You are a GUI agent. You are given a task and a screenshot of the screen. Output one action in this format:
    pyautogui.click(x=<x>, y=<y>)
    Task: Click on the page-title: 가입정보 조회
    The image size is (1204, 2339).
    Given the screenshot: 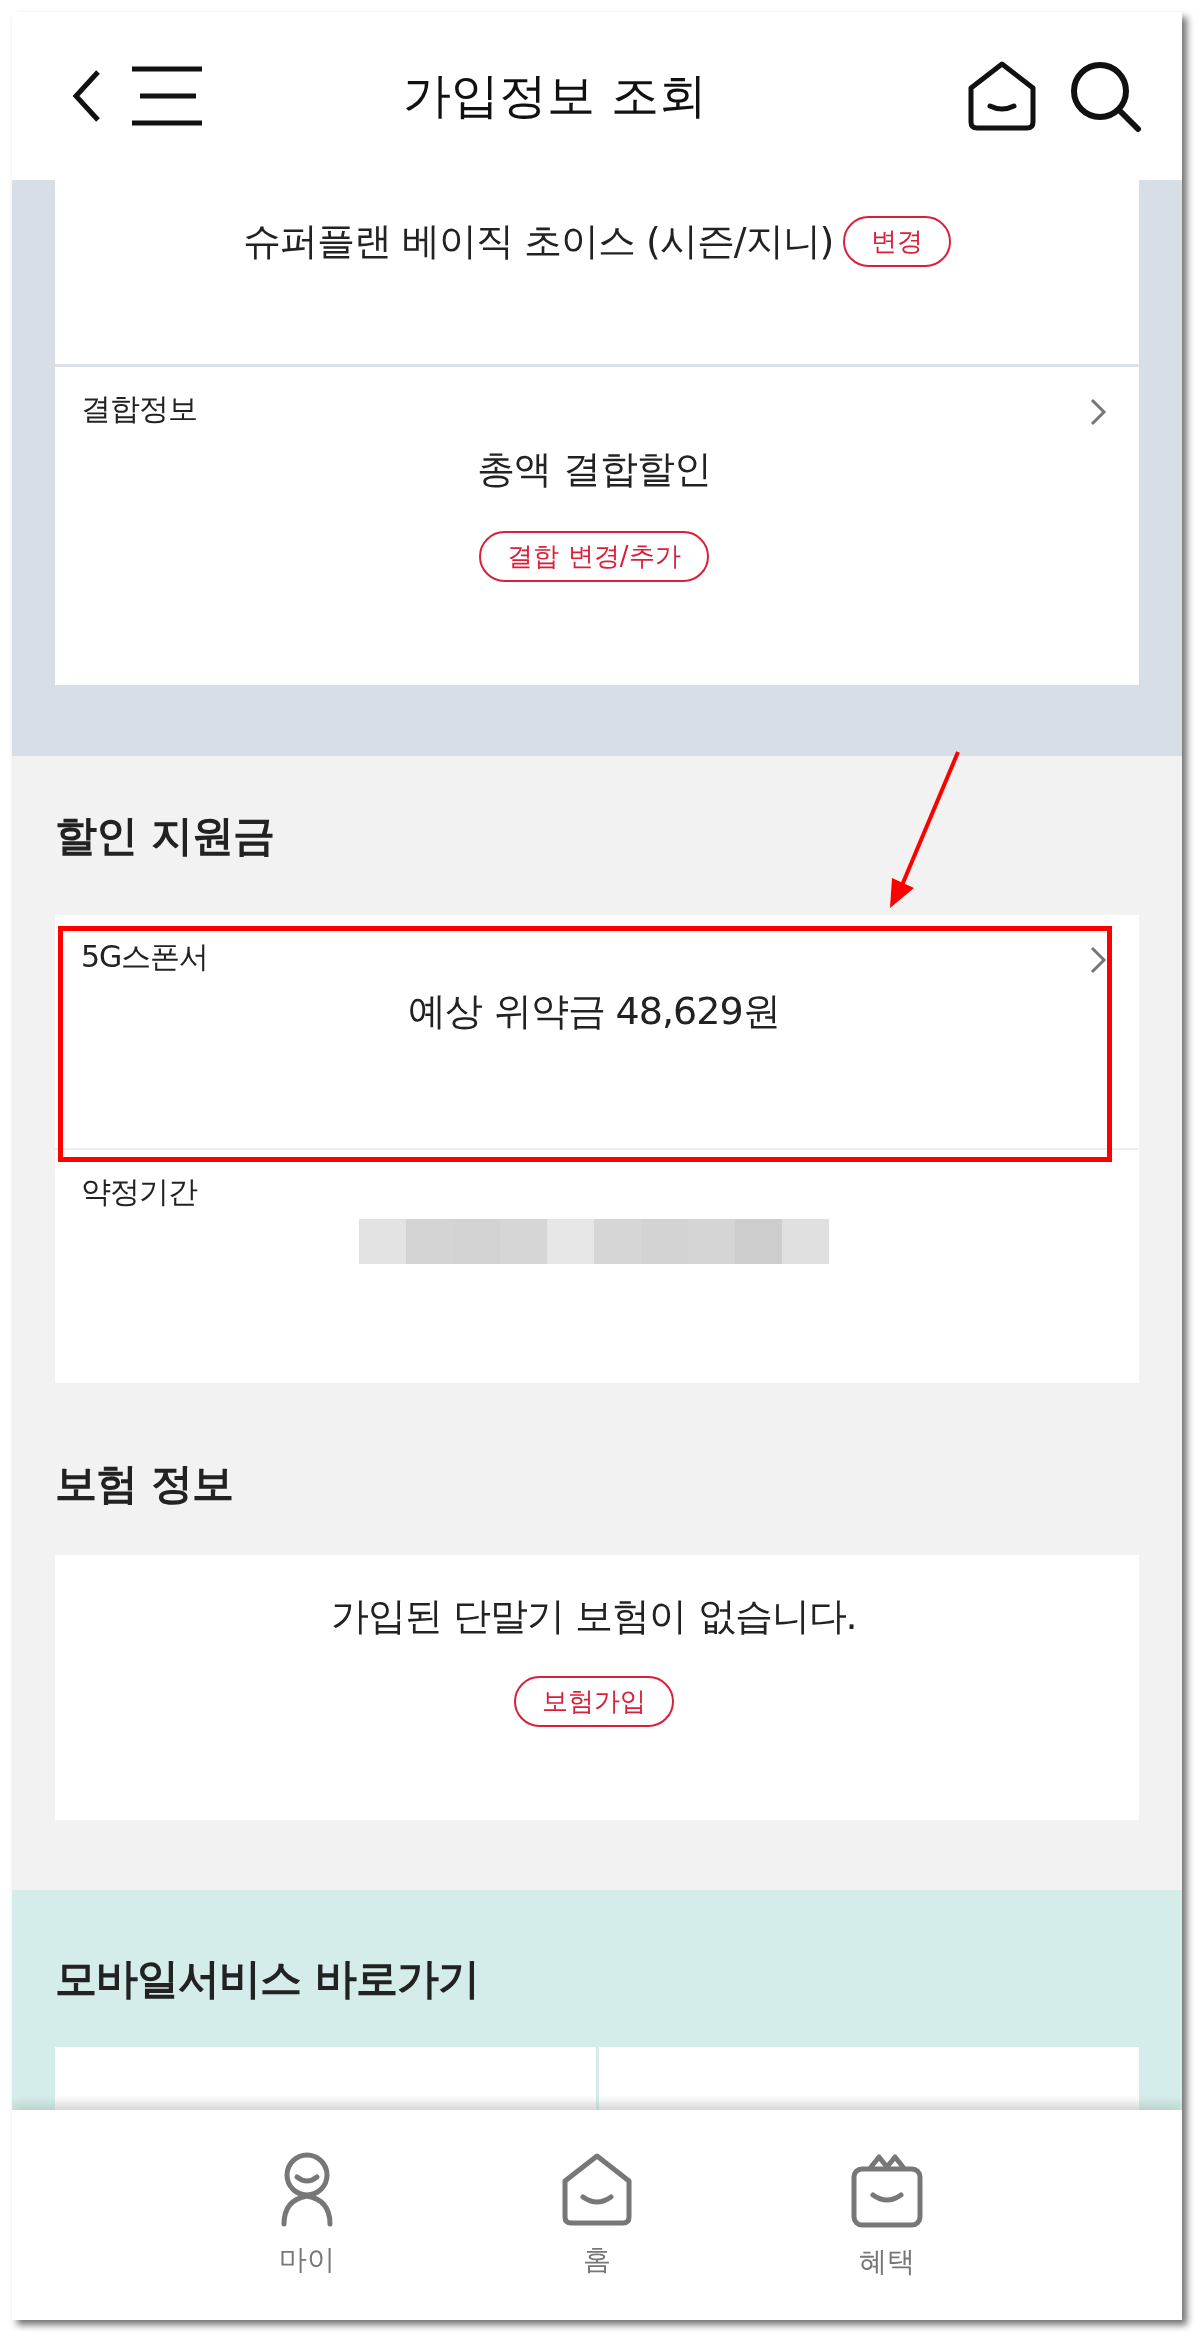 What is the action you would take?
    pyautogui.click(x=555, y=95)
    